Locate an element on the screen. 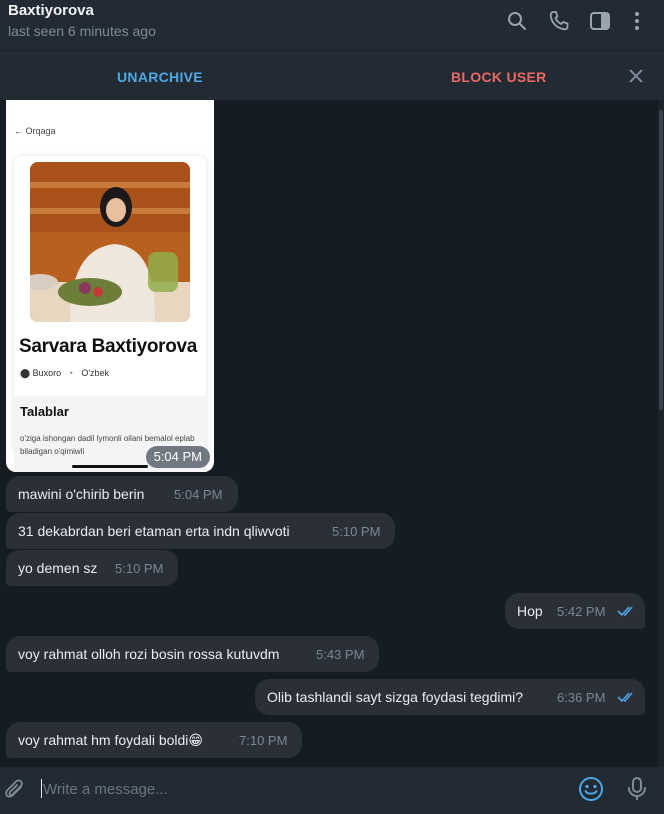 Image resolution: width=664 pixels, height=814 pixels. message-time: 5:42 PM is located at coordinates (581, 611).